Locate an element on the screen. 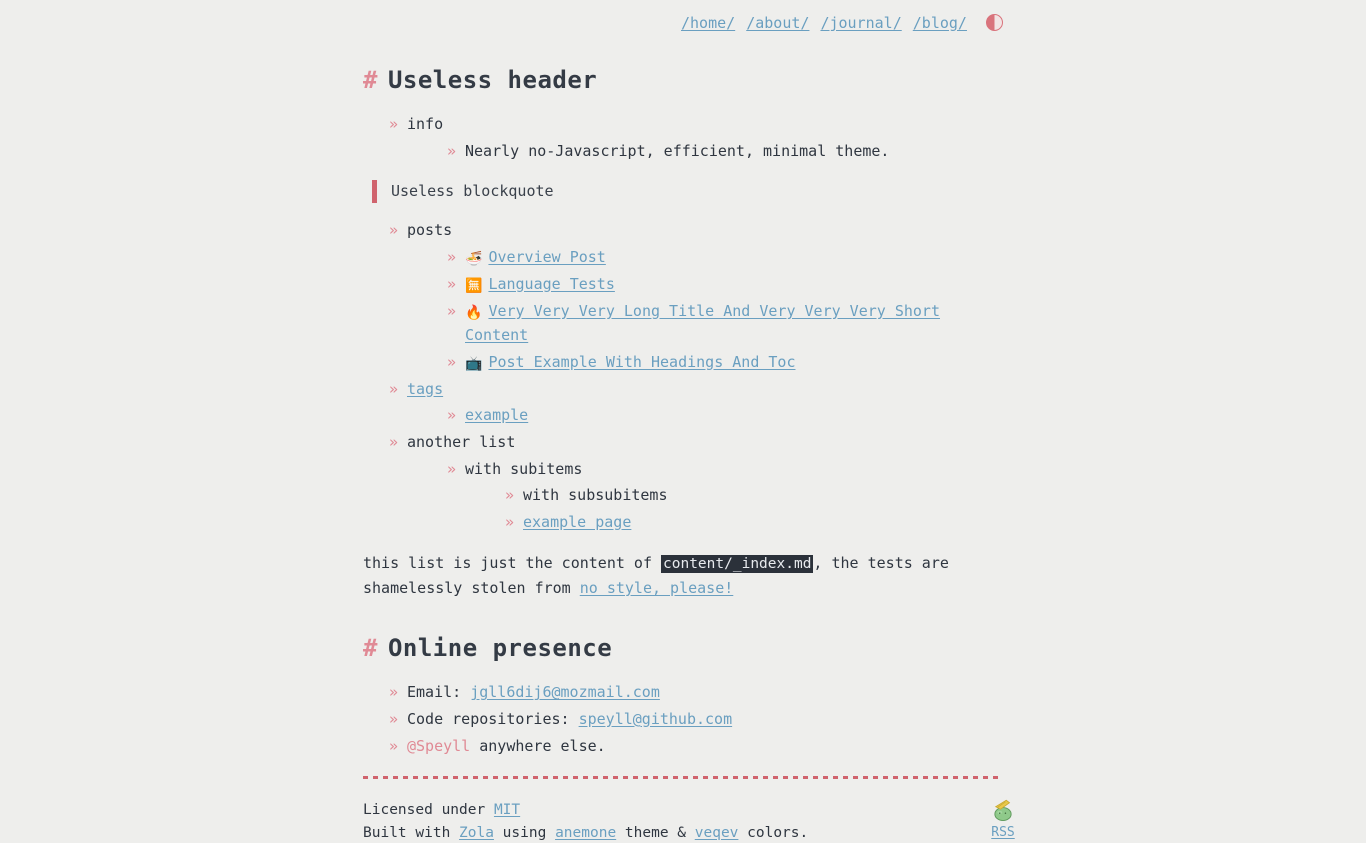 The width and height of the screenshot is (1366, 843). license-line: Licensed under MIT is located at coordinates (683, 811).